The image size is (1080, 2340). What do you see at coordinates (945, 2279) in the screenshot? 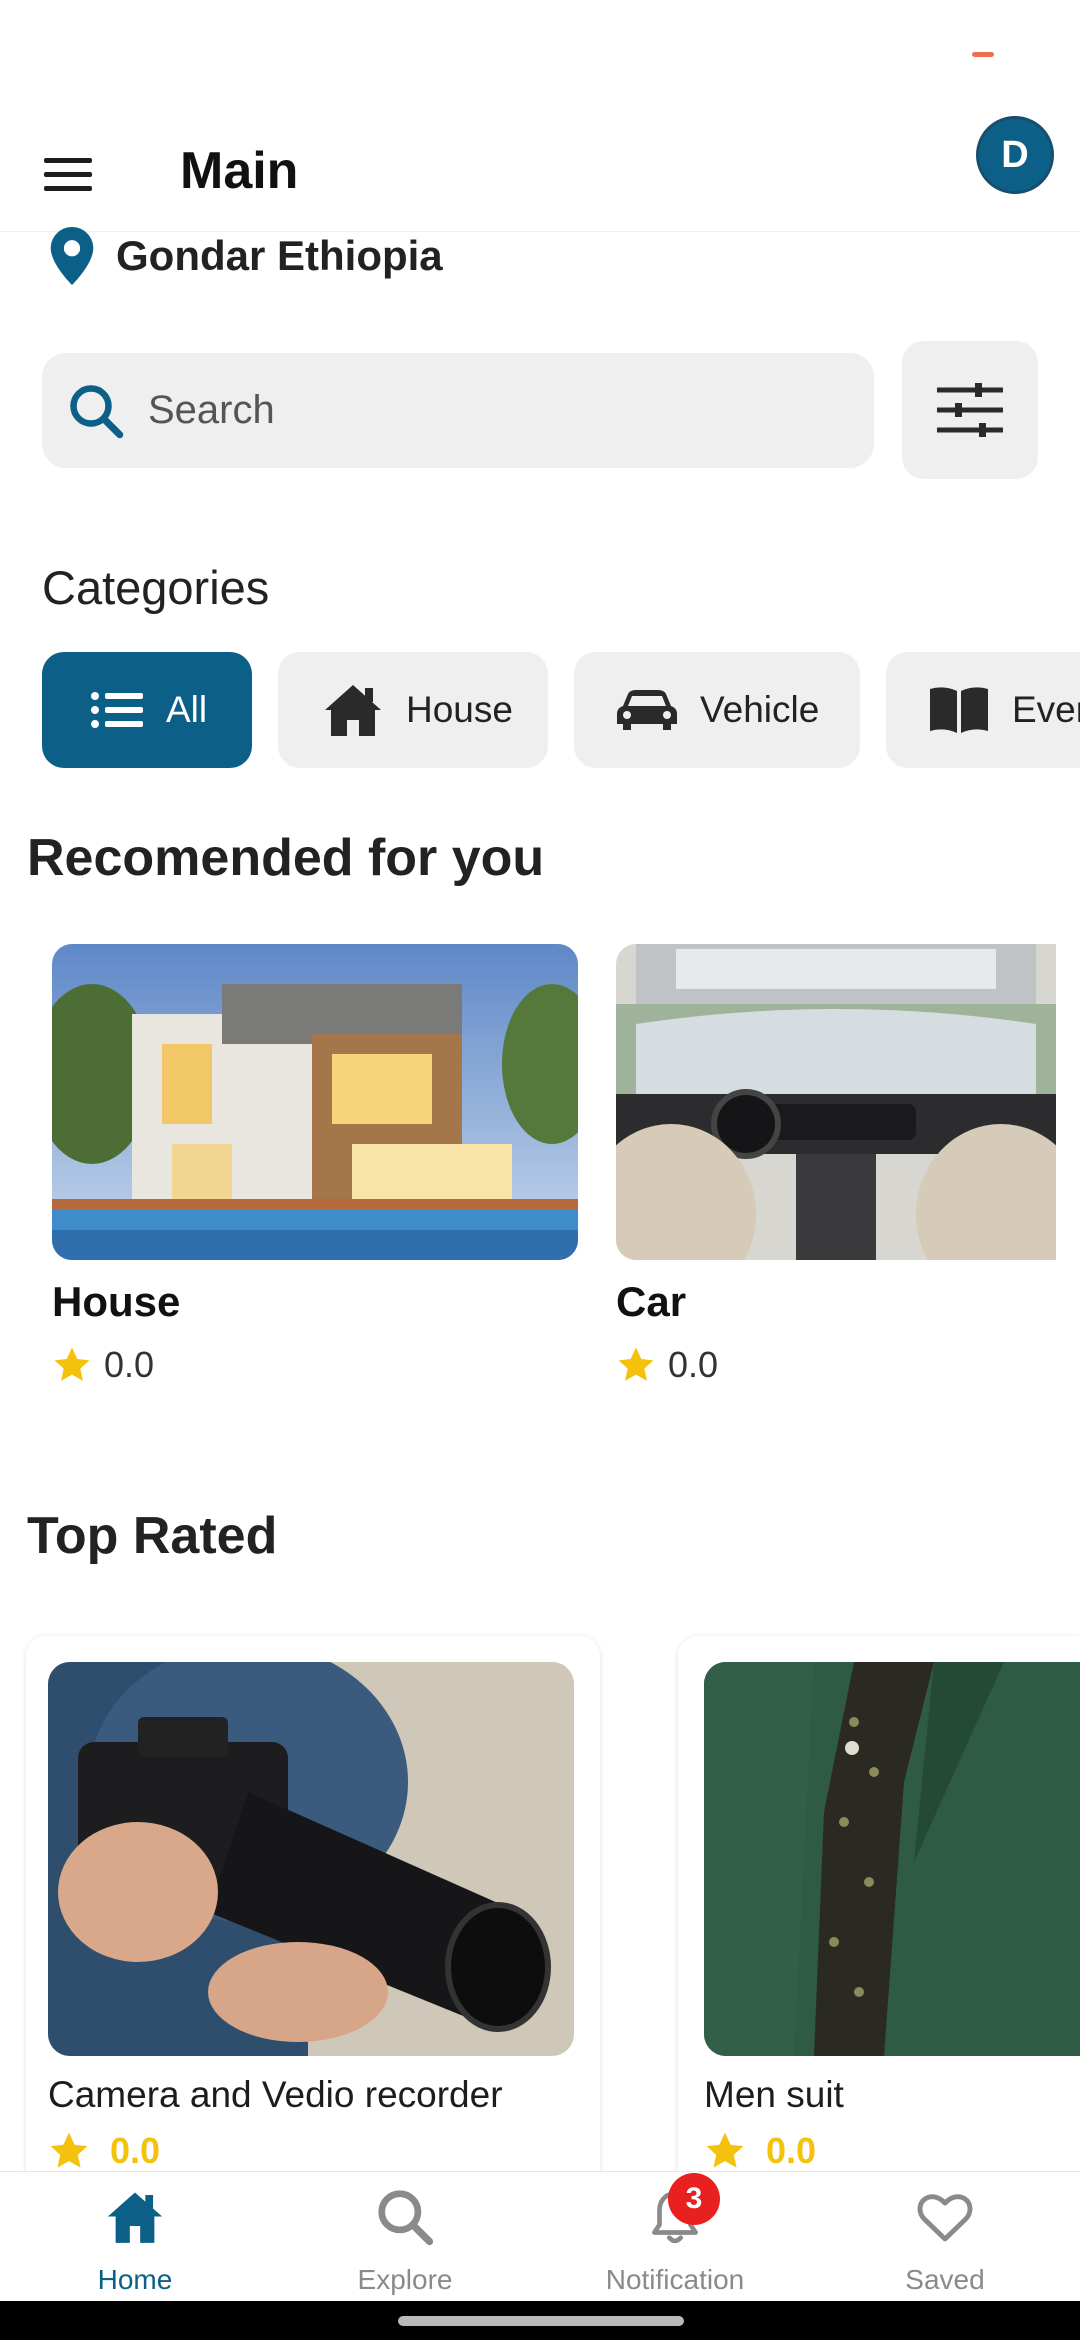
I see `nav-label: Saved` at bounding box center [945, 2279].